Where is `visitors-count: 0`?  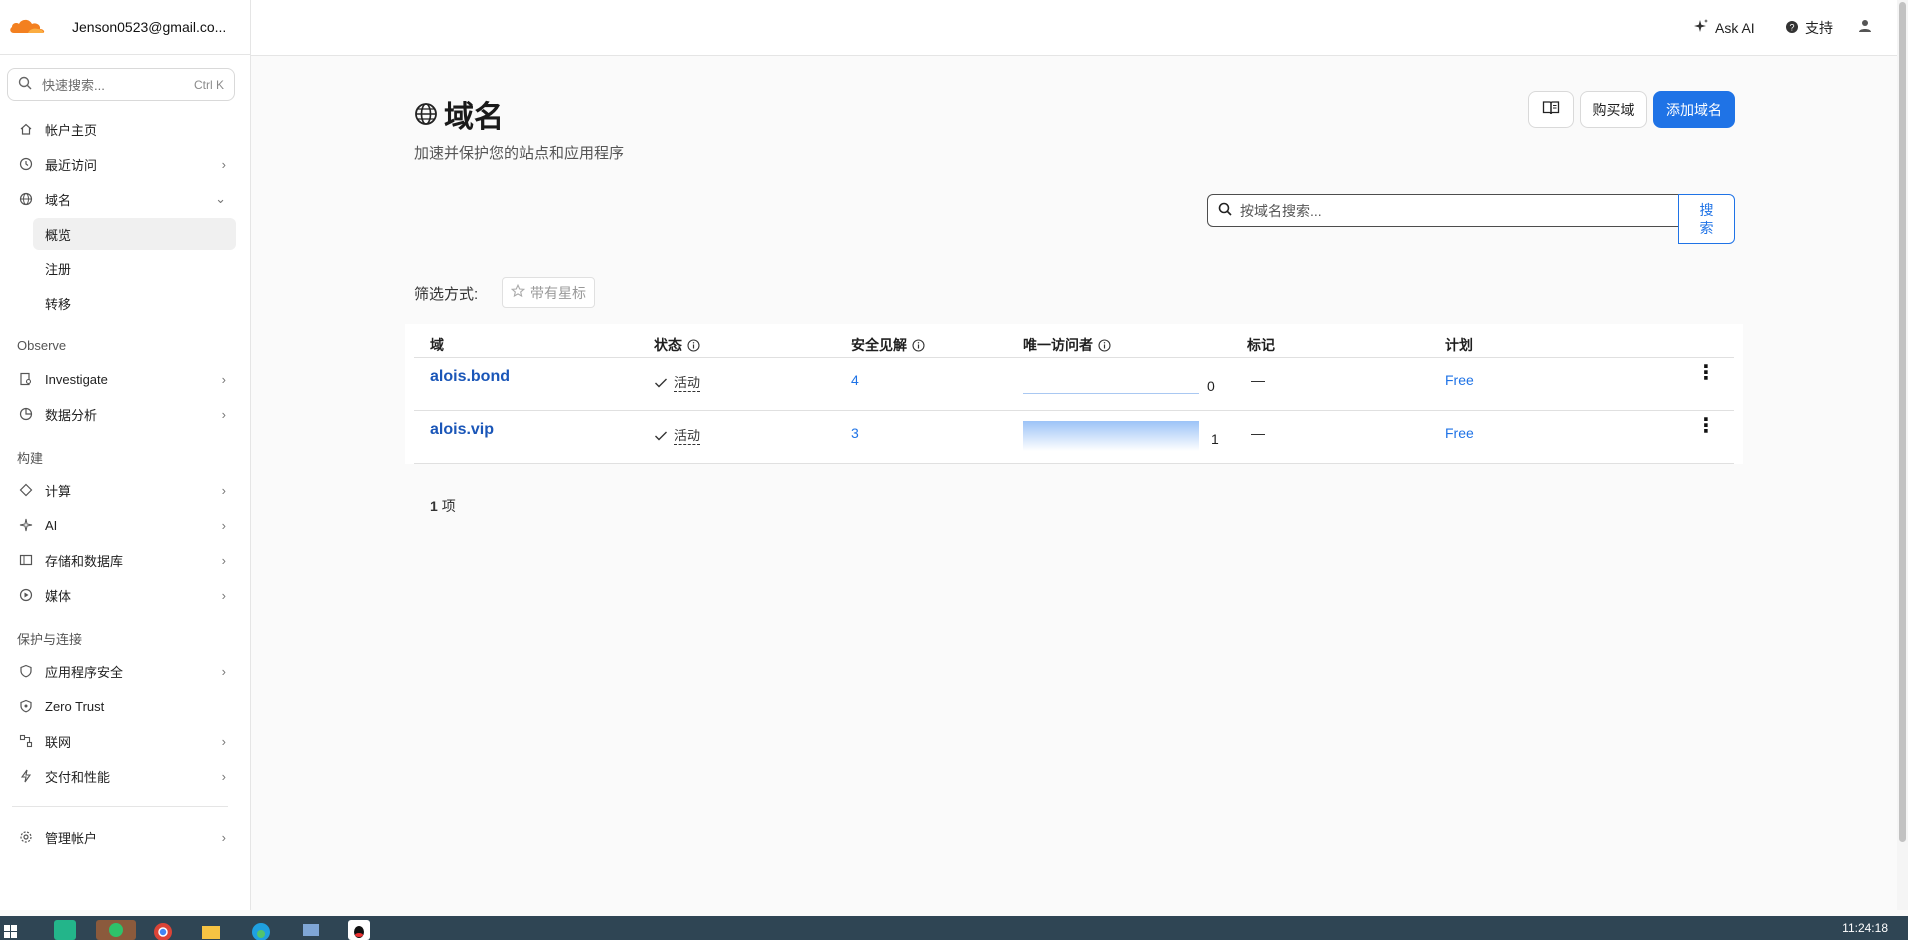 visitors-count: 0 is located at coordinates (1211, 386).